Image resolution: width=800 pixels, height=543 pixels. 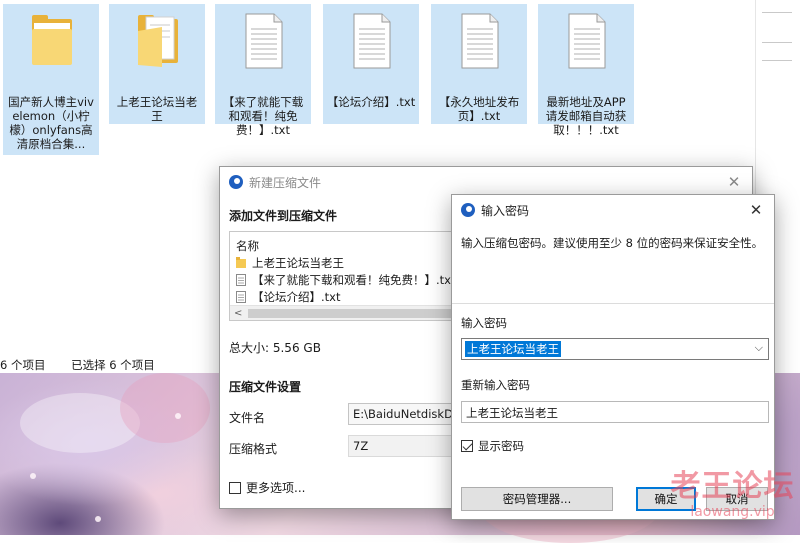 I want to click on format-label: 压缩格式, so click(x=253, y=449).